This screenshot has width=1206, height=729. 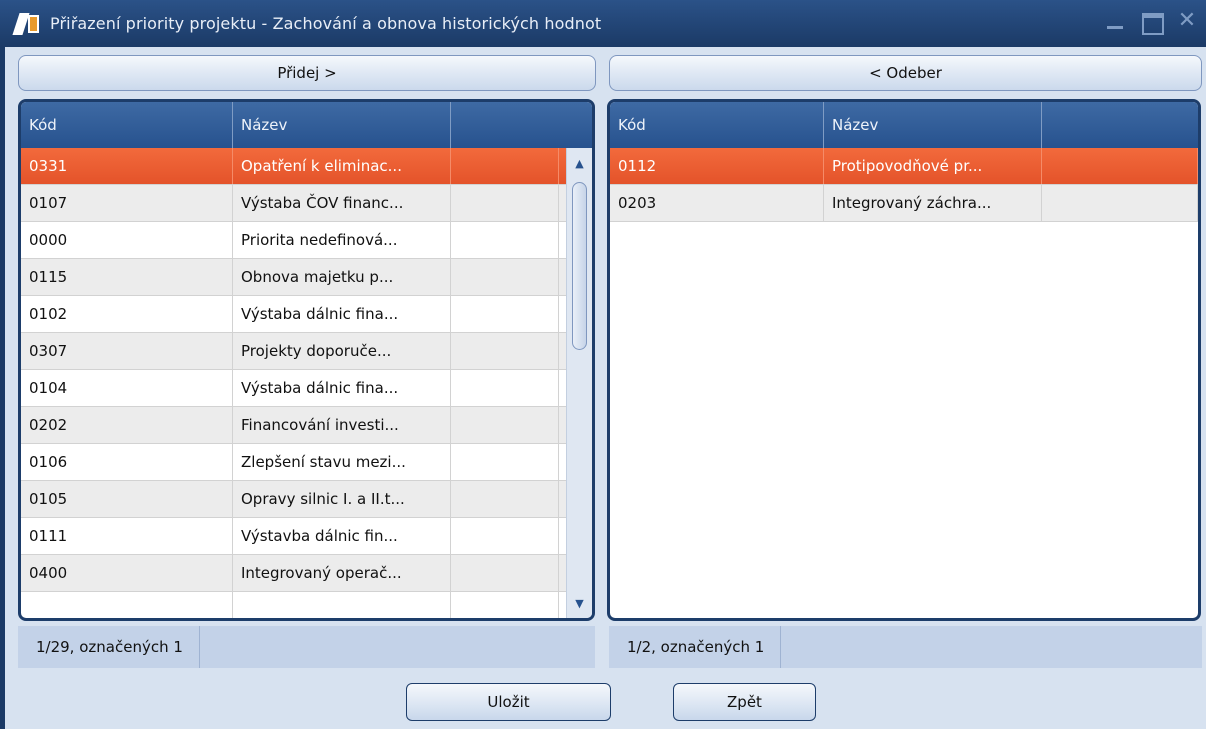 What do you see at coordinates (1187, 21) in the screenshot?
I see `close-icon: ✕` at bounding box center [1187, 21].